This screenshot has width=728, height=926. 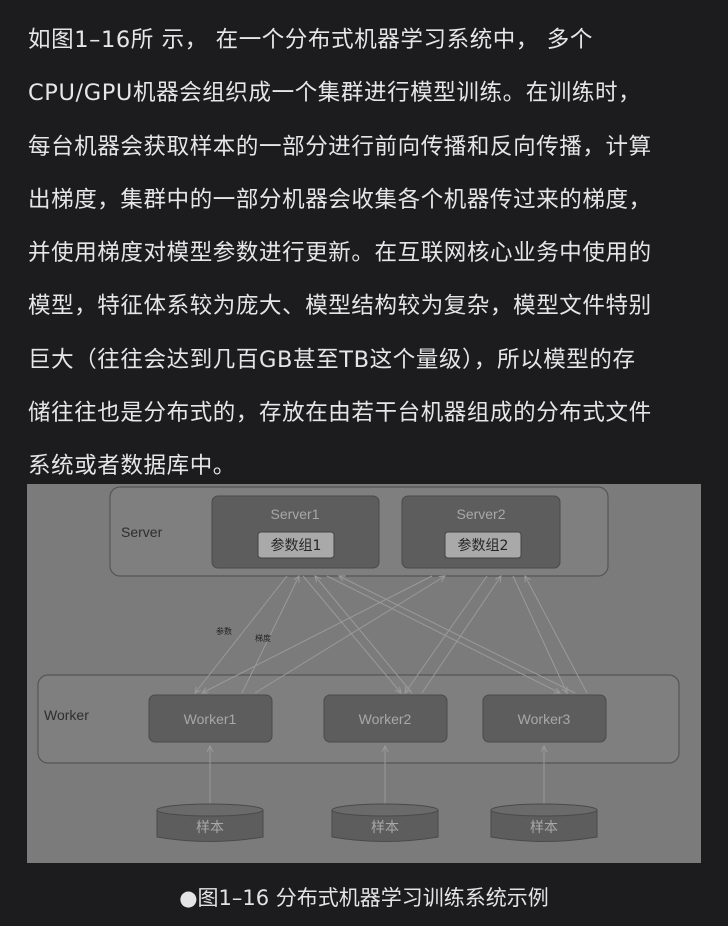 What do you see at coordinates (480, 514) in the screenshot?
I see `server-name: Server2` at bounding box center [480, 514].